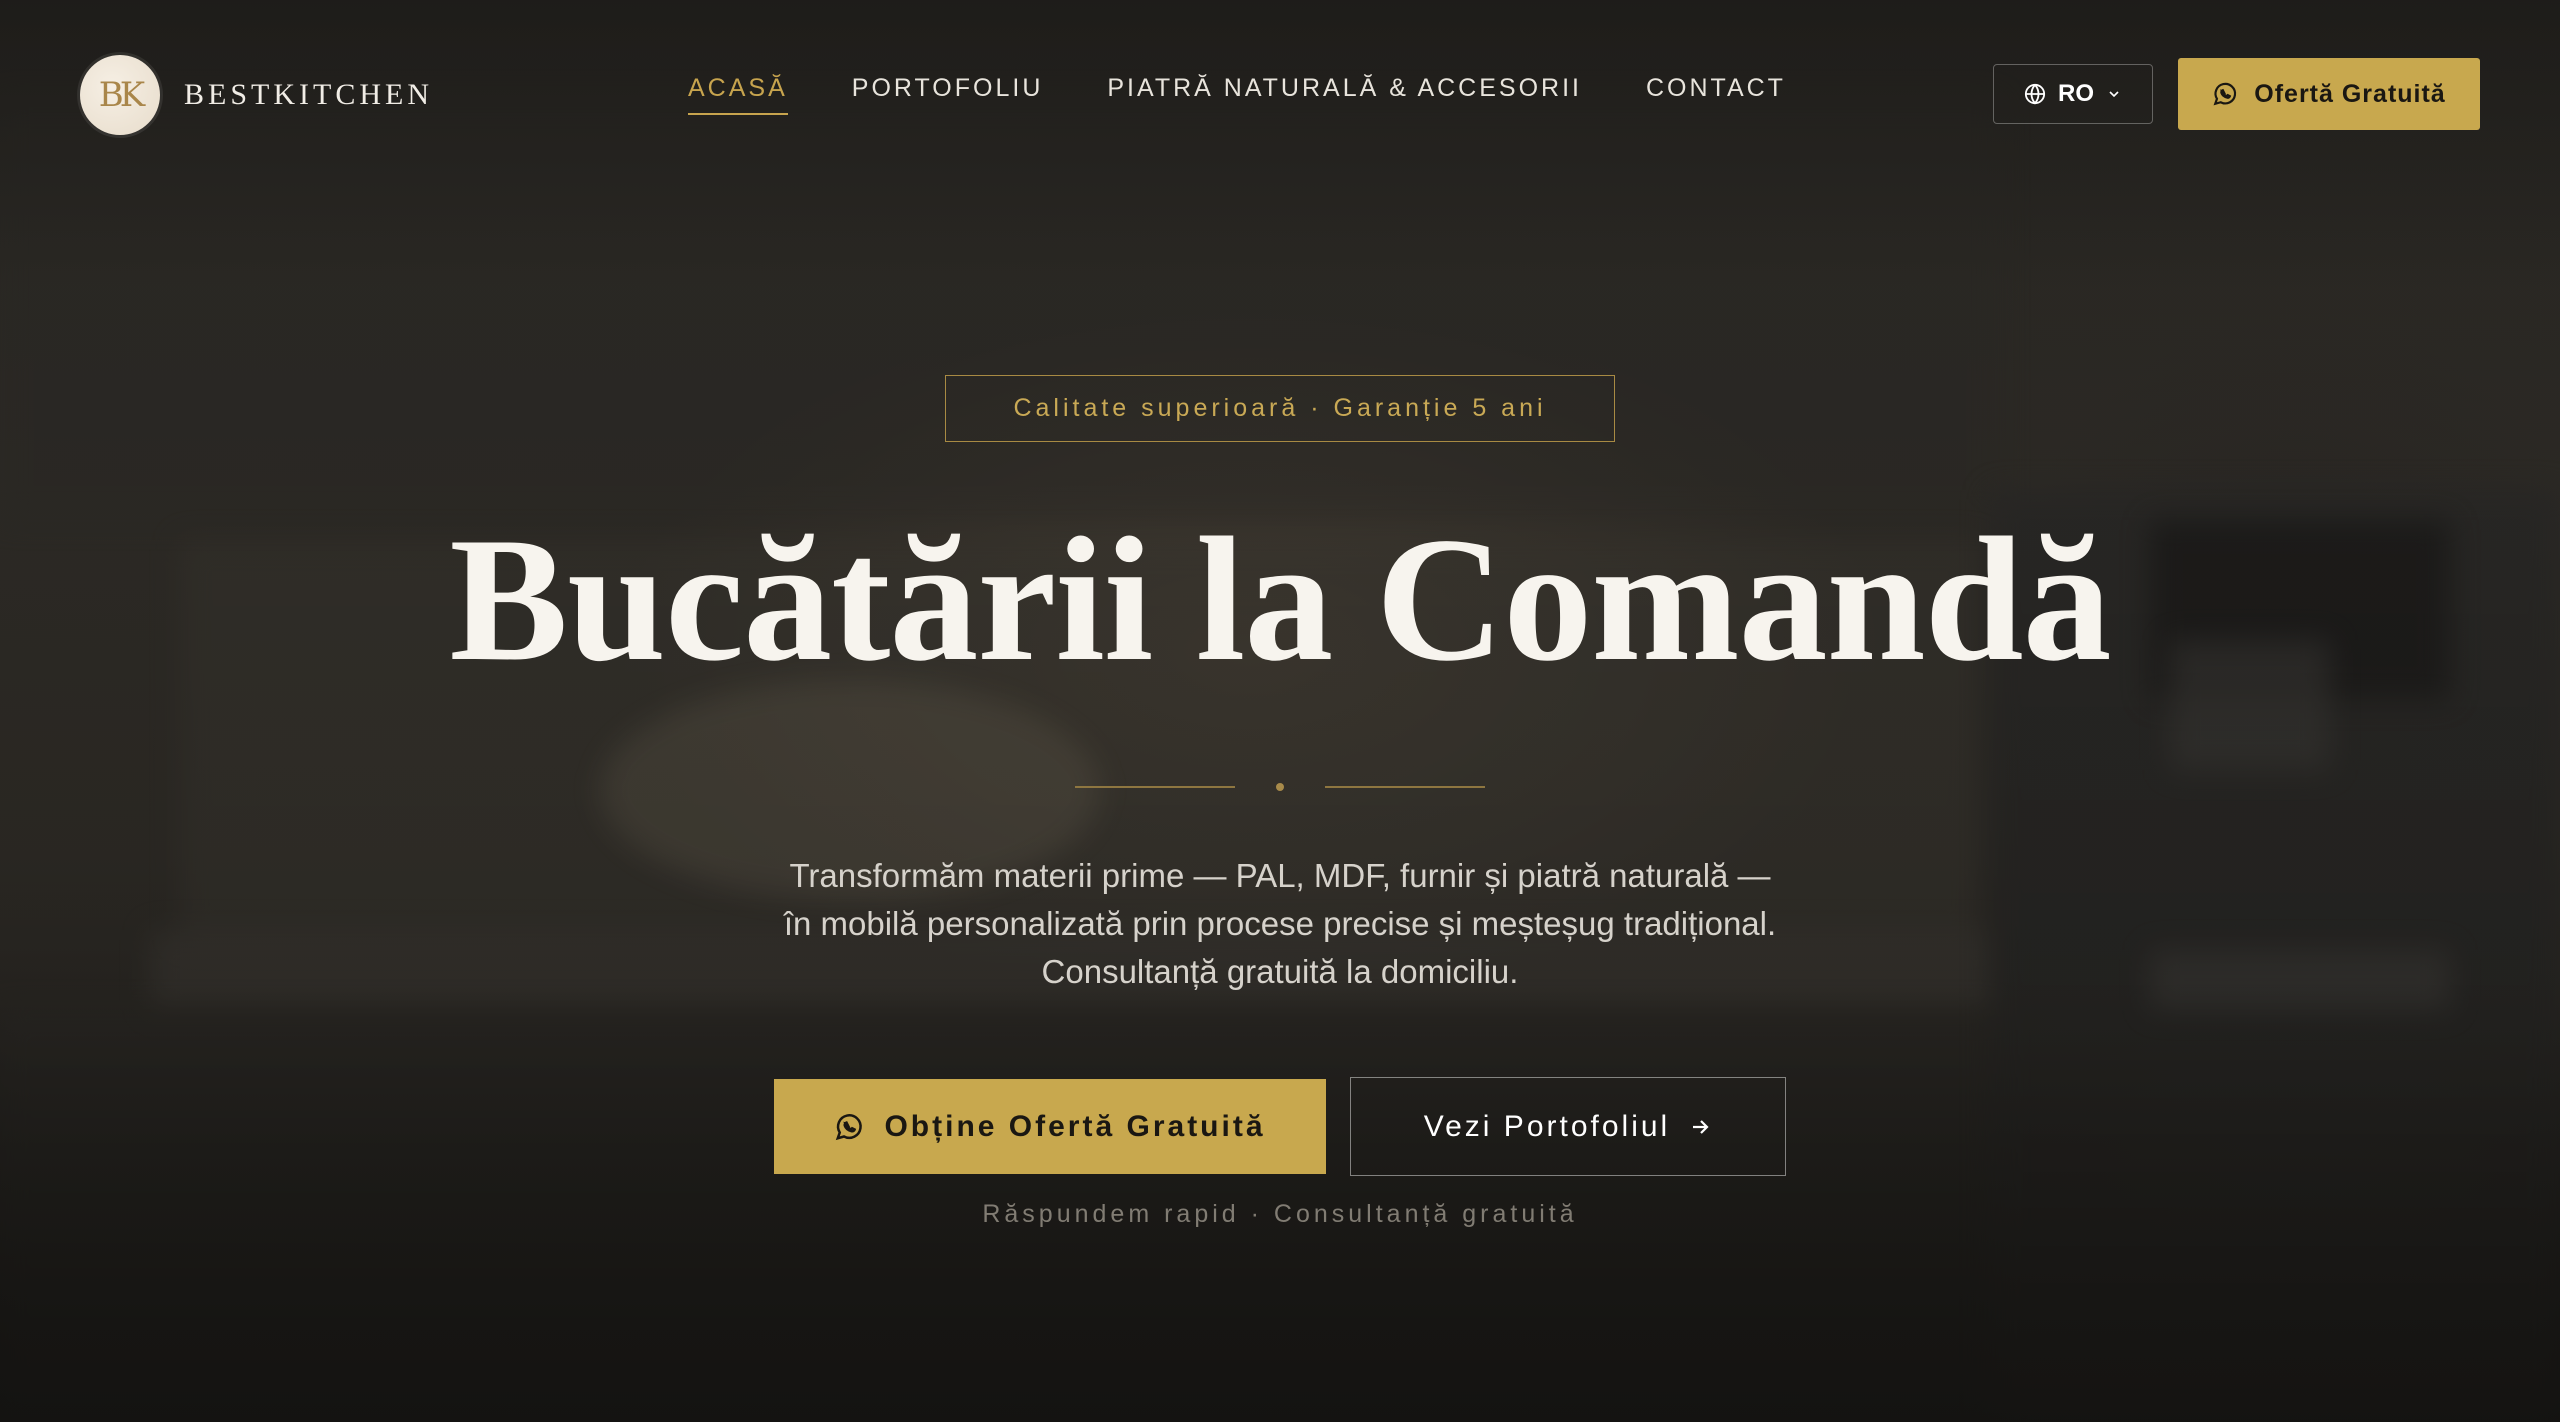 This screenshot has width=2560, height=1422. I want to click on divider-dot, so click(1280, 787).